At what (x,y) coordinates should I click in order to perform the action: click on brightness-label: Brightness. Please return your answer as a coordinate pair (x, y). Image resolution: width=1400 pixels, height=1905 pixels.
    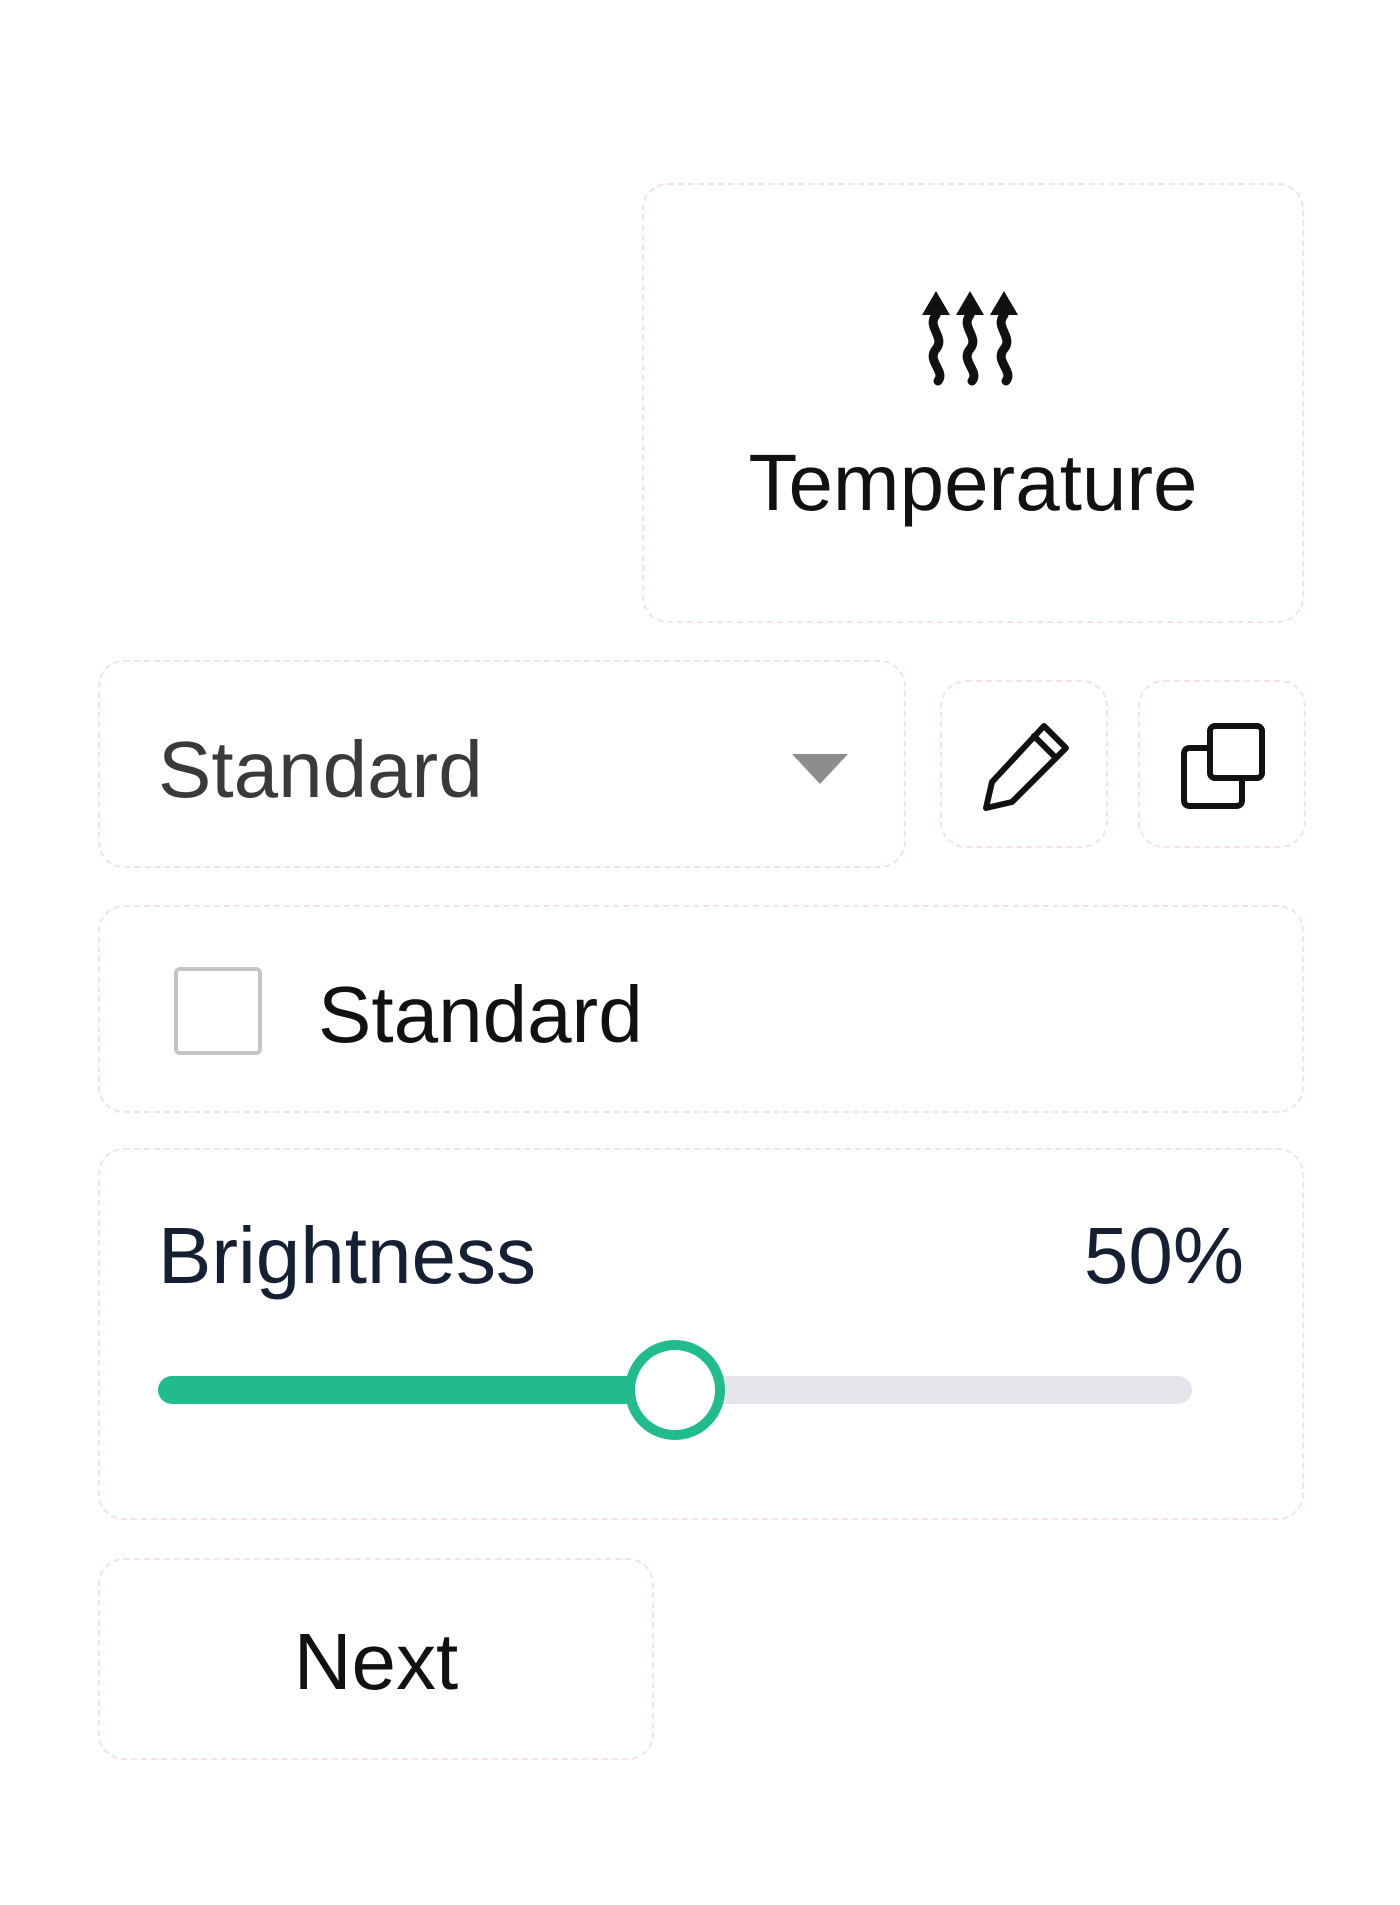
    Looking at the image, I should click on (347, 1255).